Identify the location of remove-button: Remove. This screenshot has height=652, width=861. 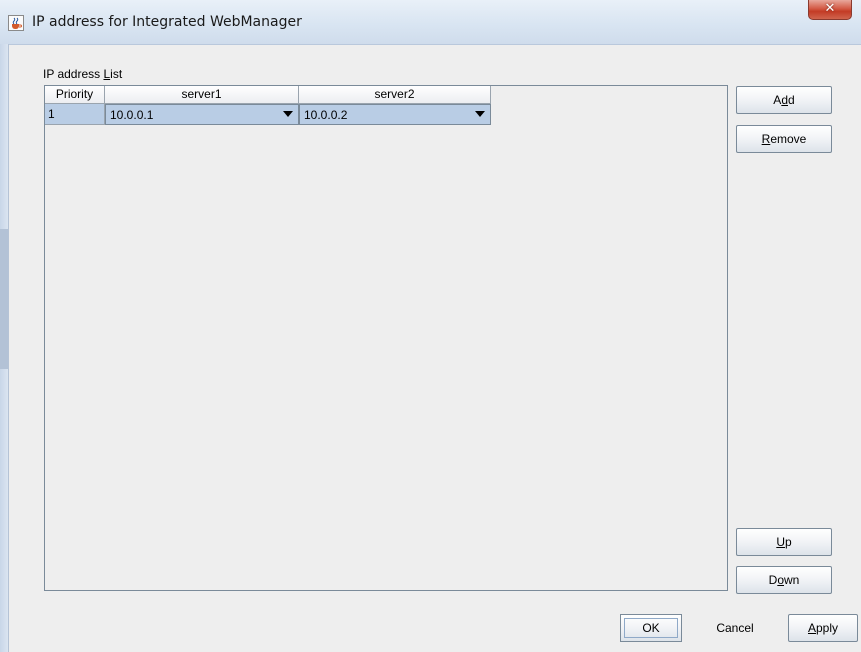
(784, 139).